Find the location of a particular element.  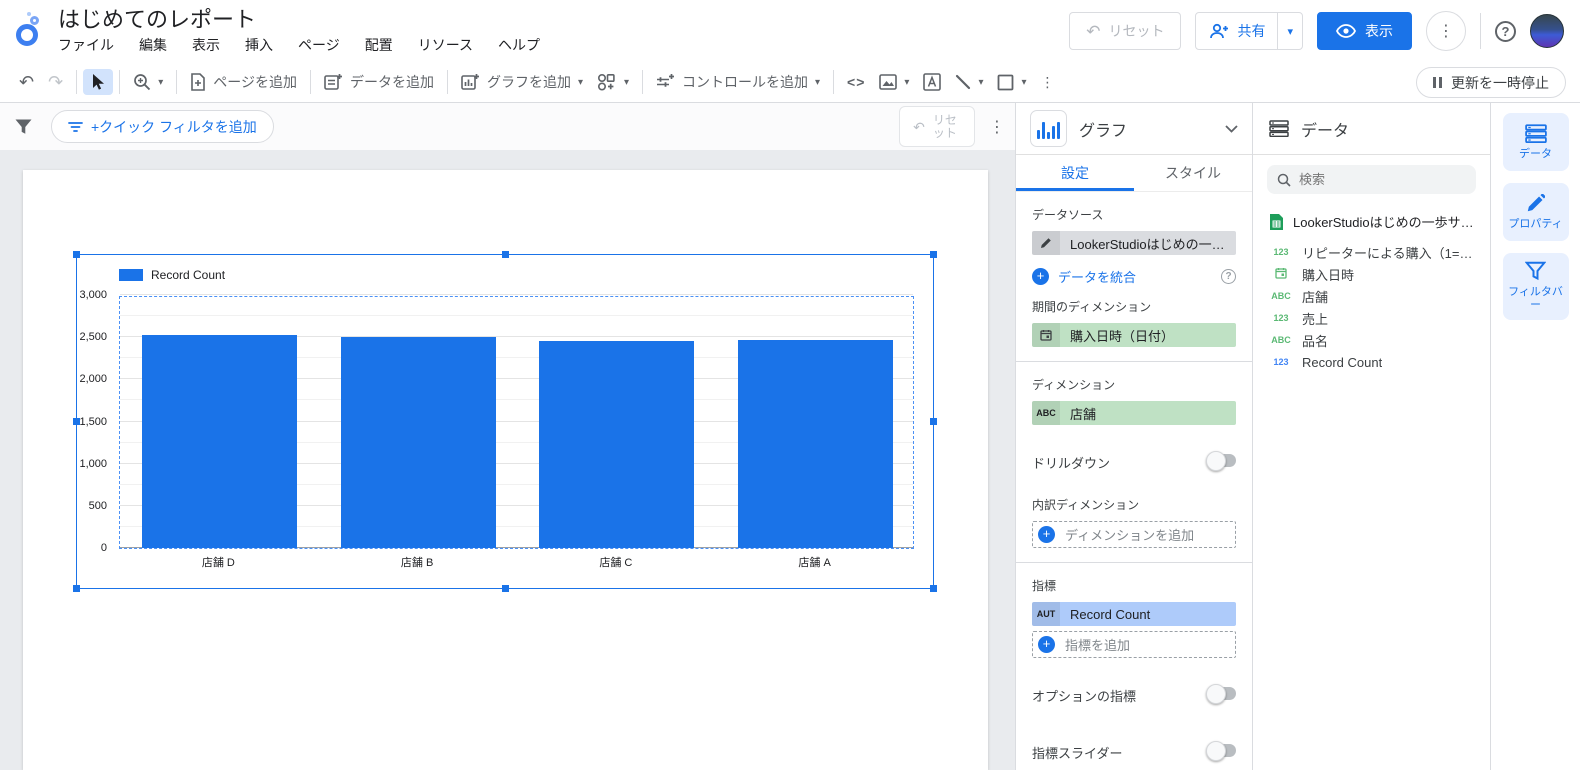

chart-bar-店舗 C is located at coordinates (617, 444).